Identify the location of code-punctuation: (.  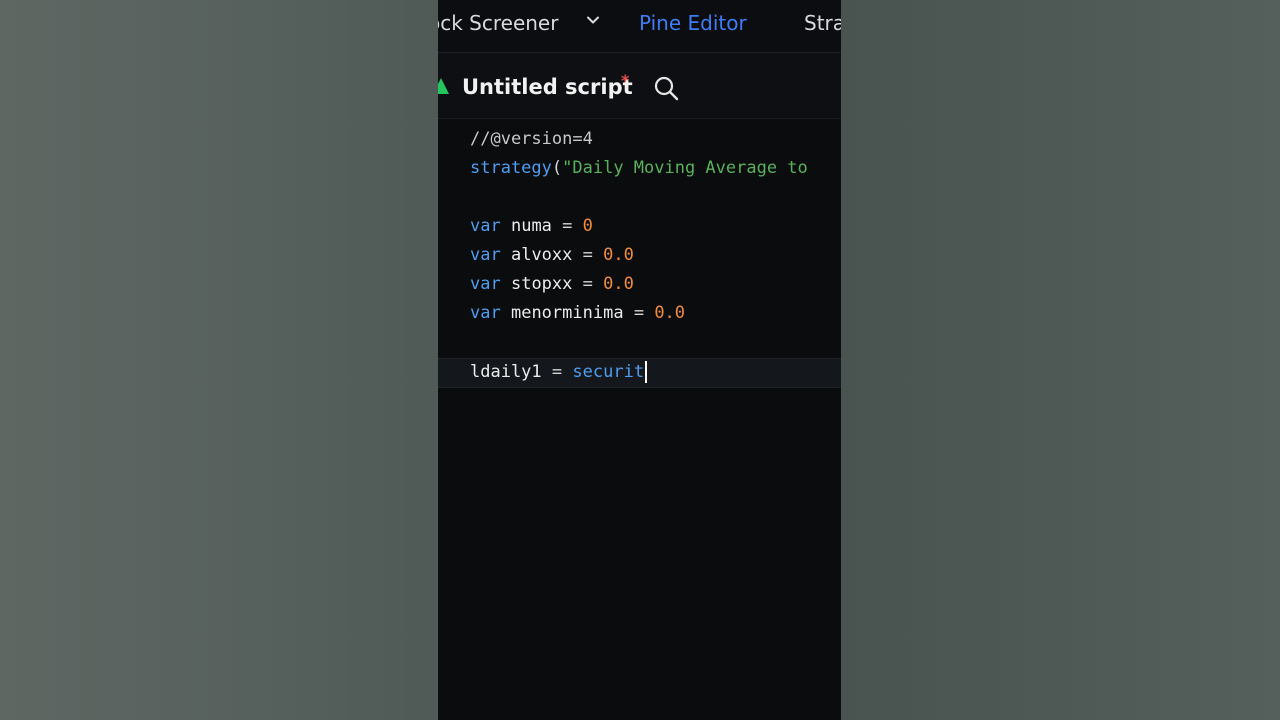
(557, 168).